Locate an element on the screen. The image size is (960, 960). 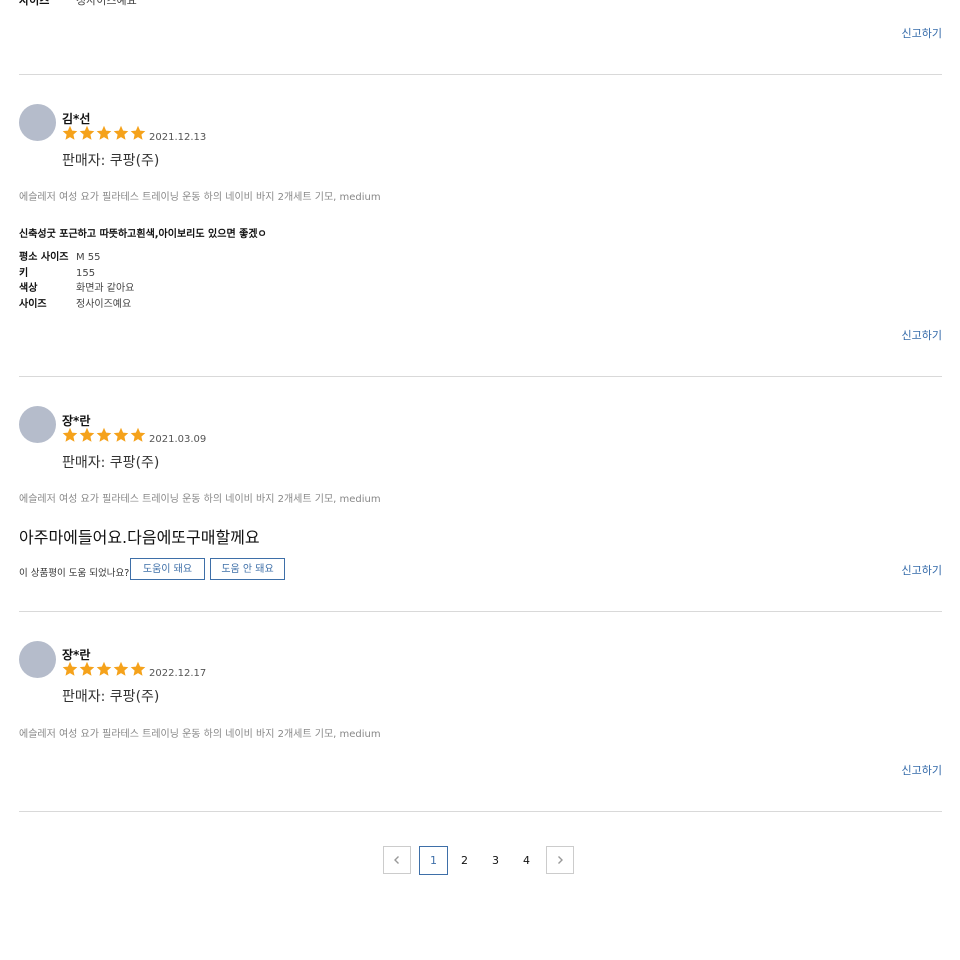
survey-key: 사이즈 is located at coordinates (33, 304).